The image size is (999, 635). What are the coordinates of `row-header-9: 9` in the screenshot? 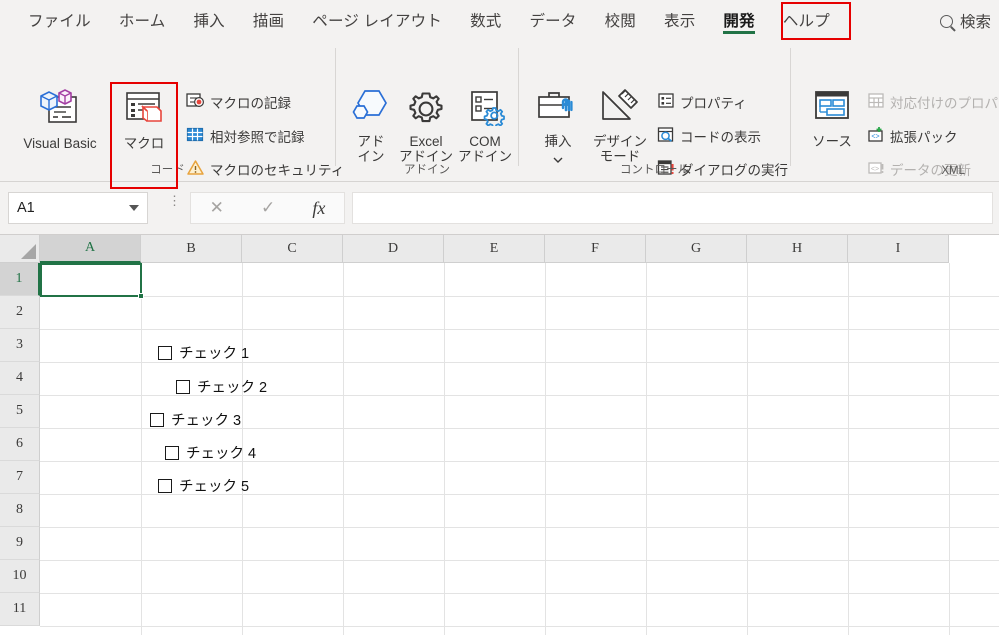 It's located at (20, 543).